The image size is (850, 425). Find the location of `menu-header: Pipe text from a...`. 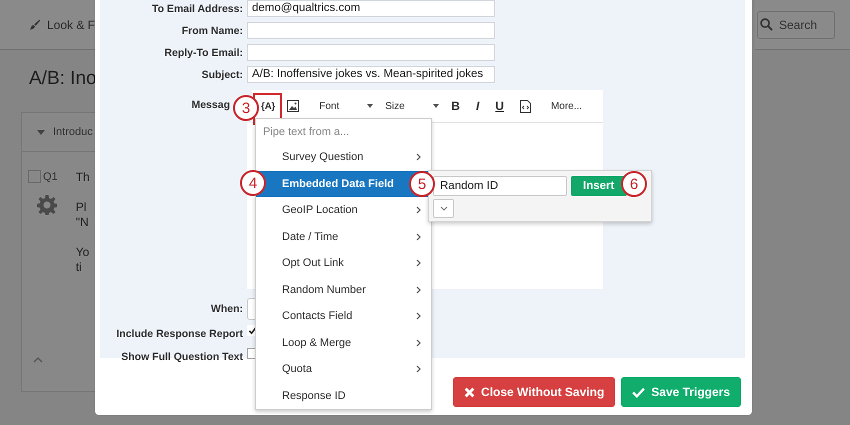

menu-header: Pipe text from a... is located at coordinates (306, 132).